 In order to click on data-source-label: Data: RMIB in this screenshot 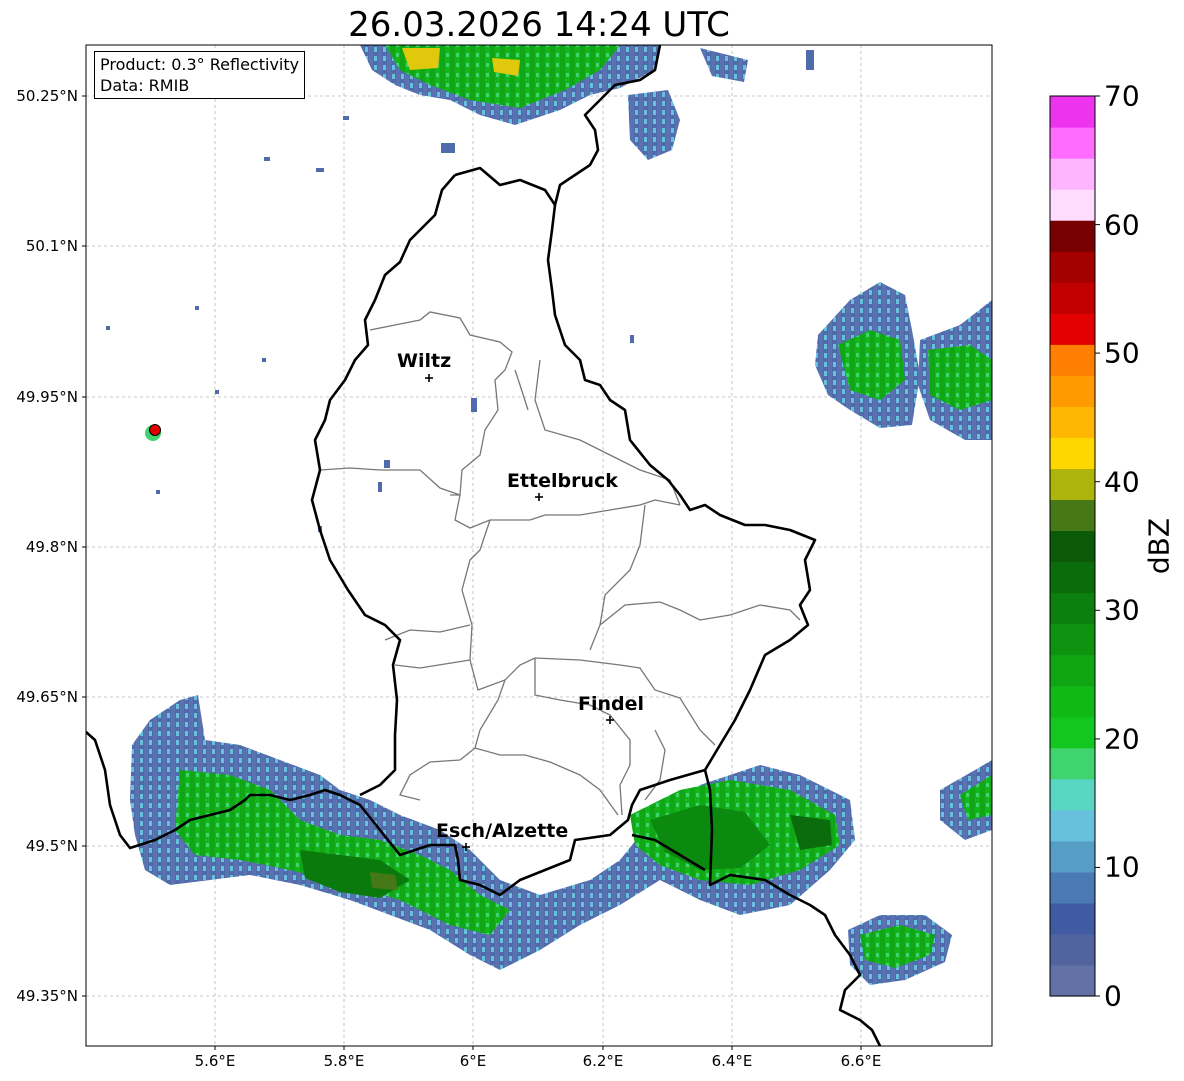, I will do `click(145, 85)`.